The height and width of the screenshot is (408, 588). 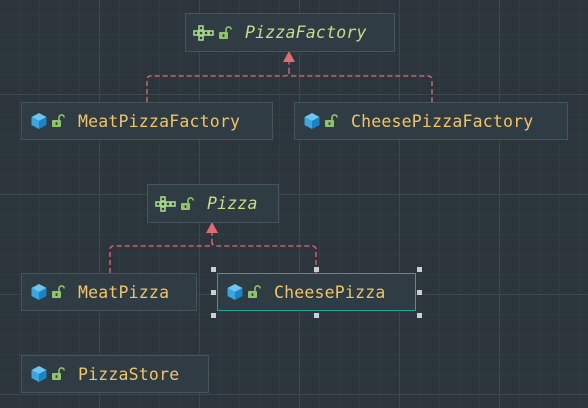 I want to click on edge-cheese-pizza-to-pizza, so click(x=264, y=257).